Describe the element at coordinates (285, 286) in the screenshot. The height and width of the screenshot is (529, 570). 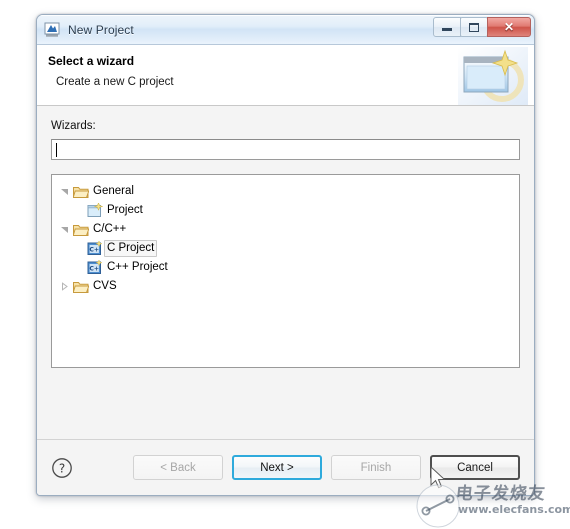
I see `tree-node-cvs: CVS` at that location.